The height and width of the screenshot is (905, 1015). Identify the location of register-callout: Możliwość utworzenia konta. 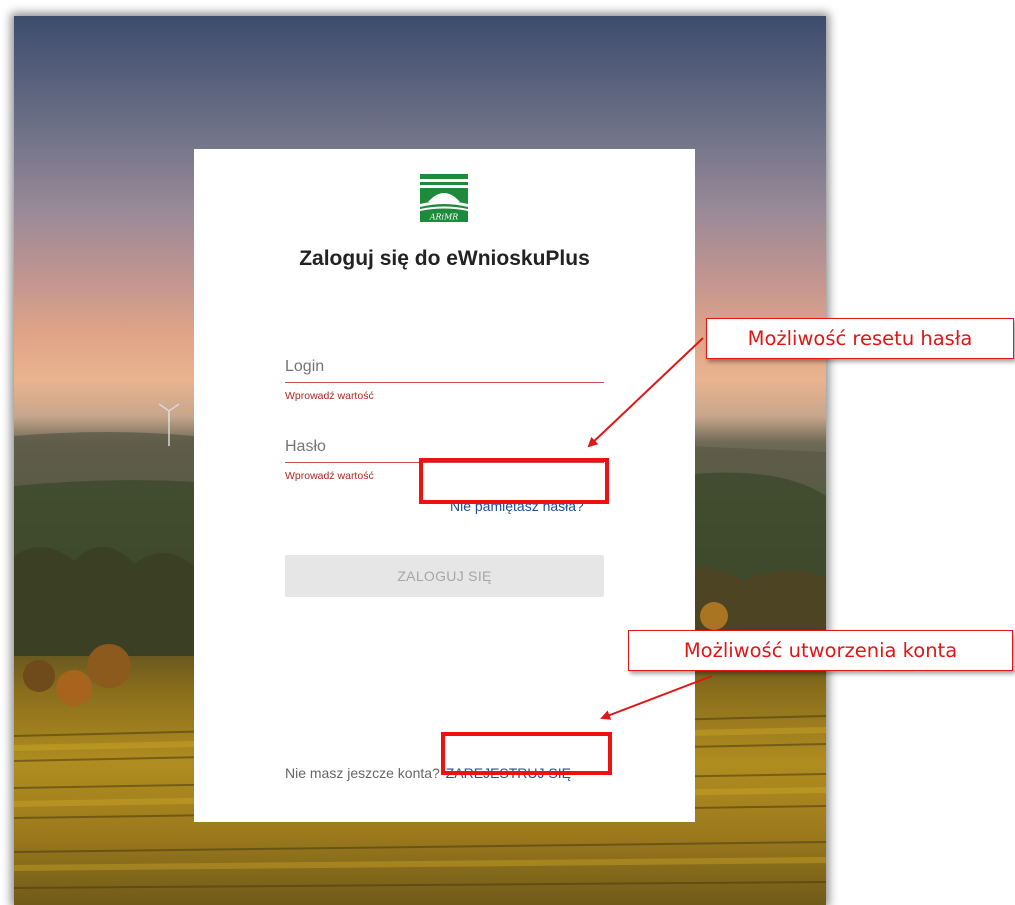
(820, 650).